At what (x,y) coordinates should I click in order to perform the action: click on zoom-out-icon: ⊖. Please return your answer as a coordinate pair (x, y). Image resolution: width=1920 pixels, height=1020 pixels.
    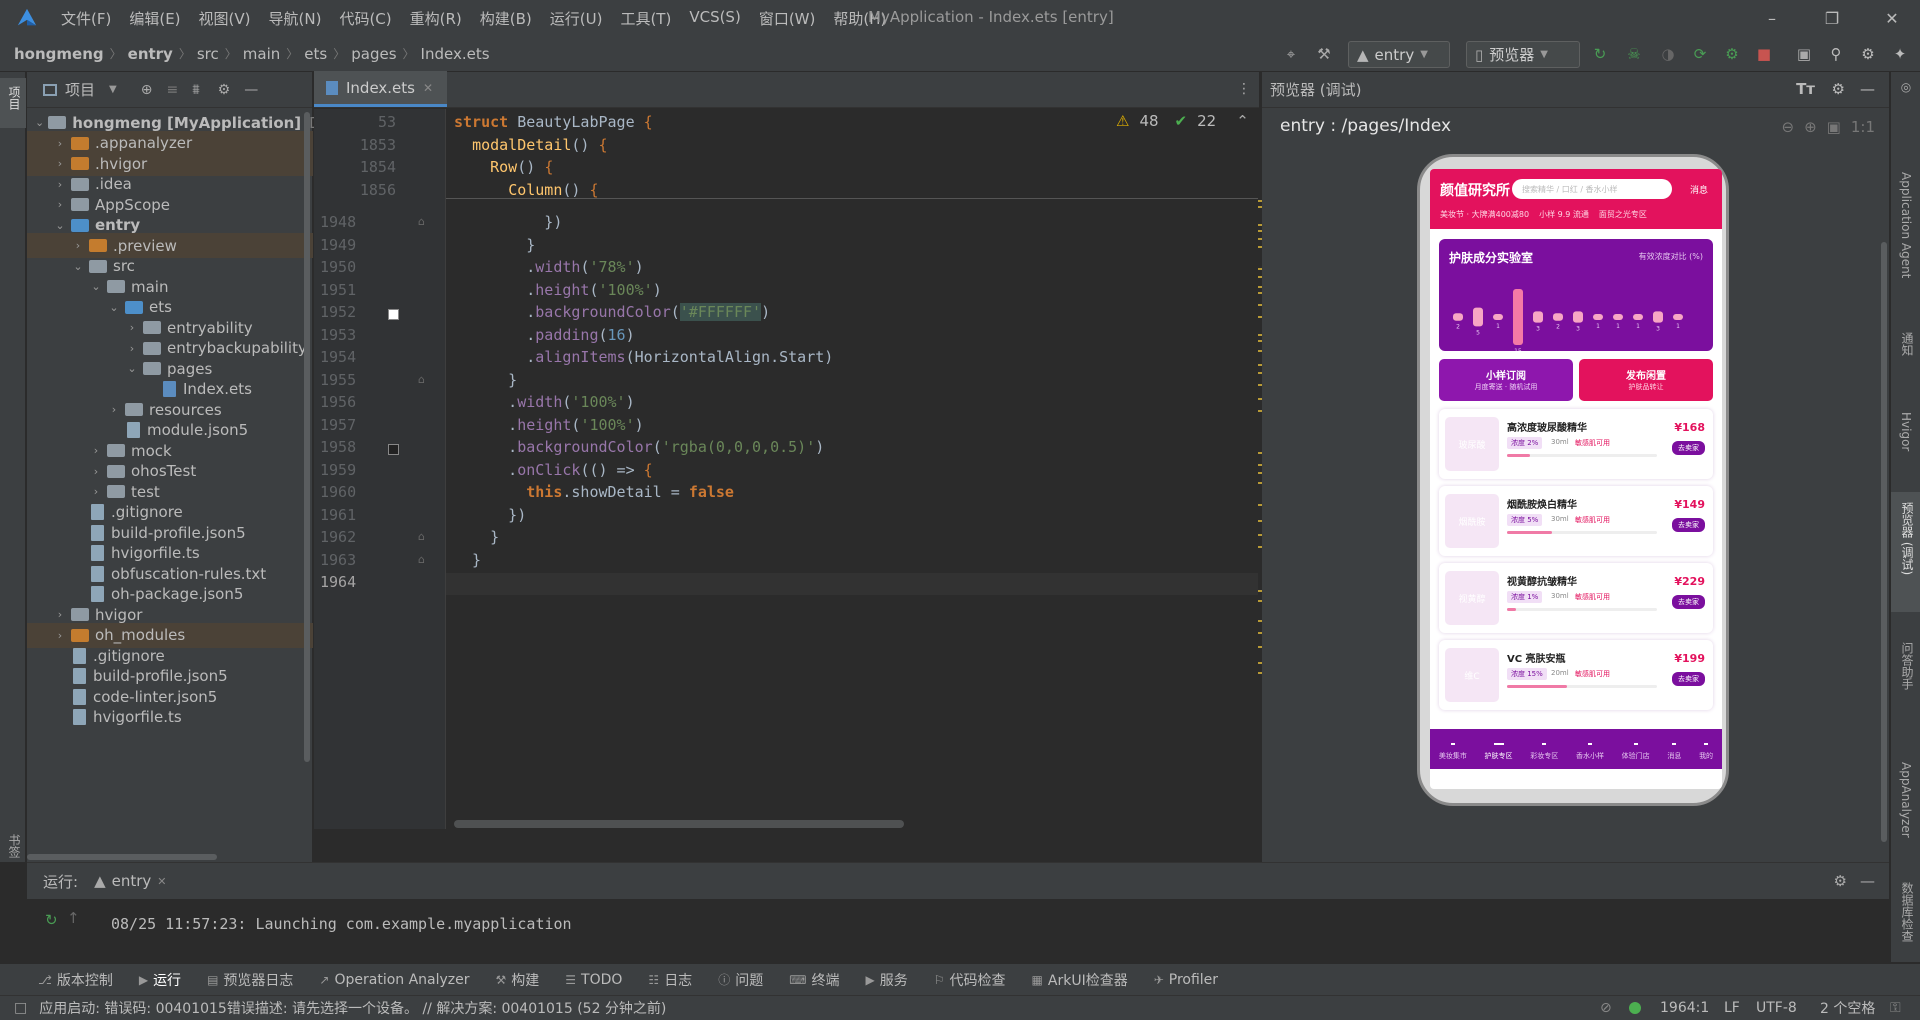
    Looking at the image, I should click on (1788, 127).